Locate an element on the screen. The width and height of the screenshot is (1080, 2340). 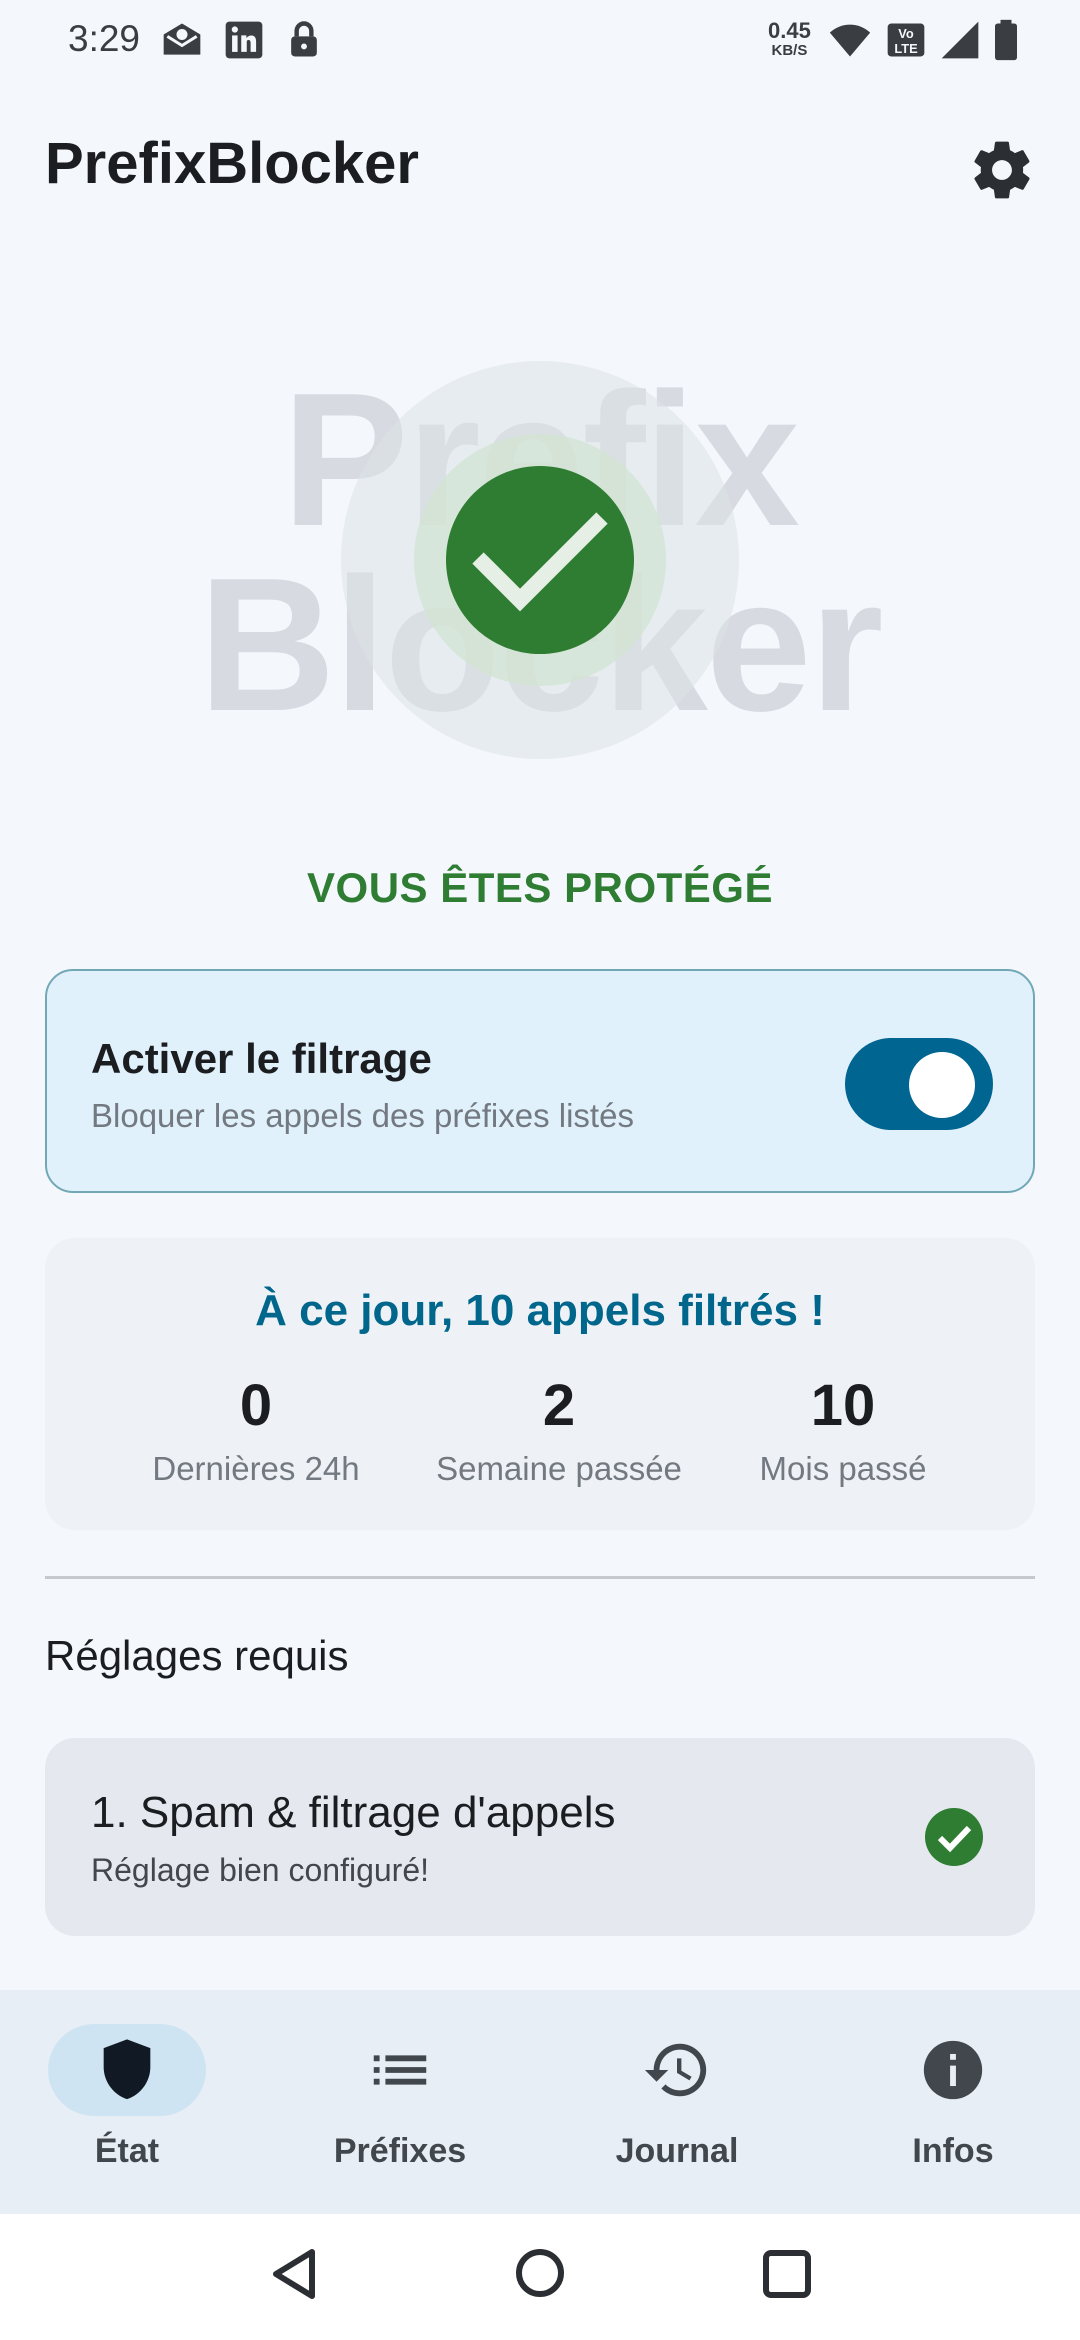
stat-value: 2 is located at coordinates (559, 1405).